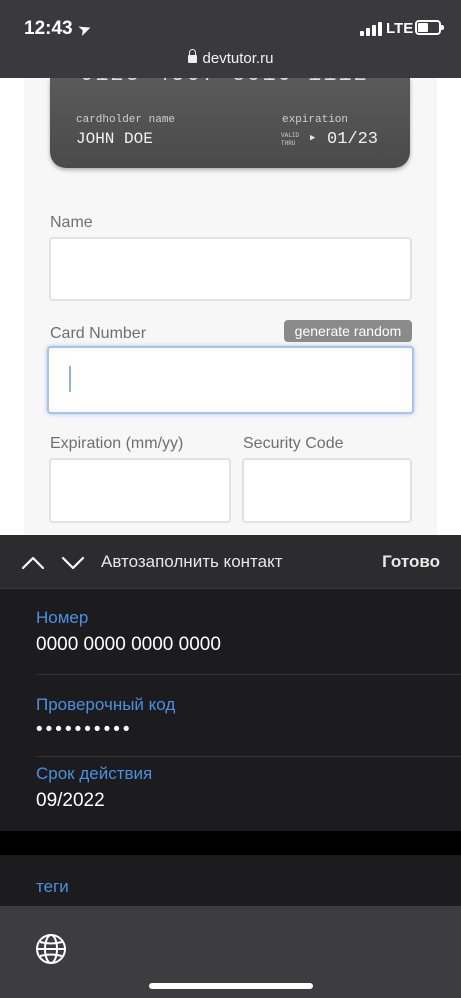 The image size is (461, 998). I want to click on autofill-item-label: Номер, so click(62, 617).